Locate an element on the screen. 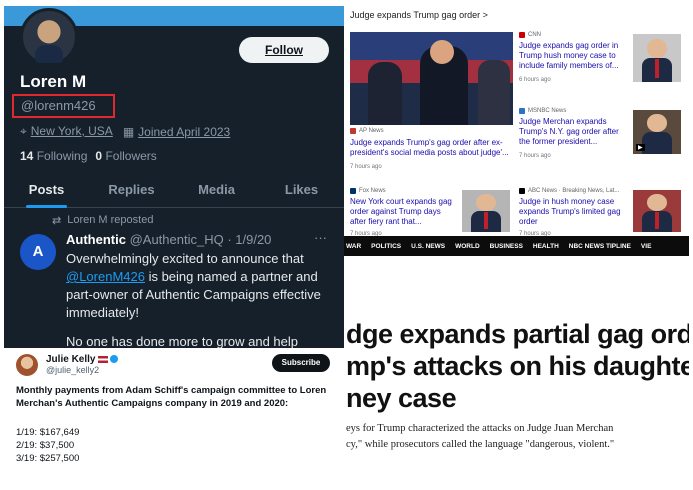 Image resolution: width=693 pixels, height=490 pixels. tweet-header: Authentic @Authentic_HQ · 1/9/20 is located at coordinates (168, 239).